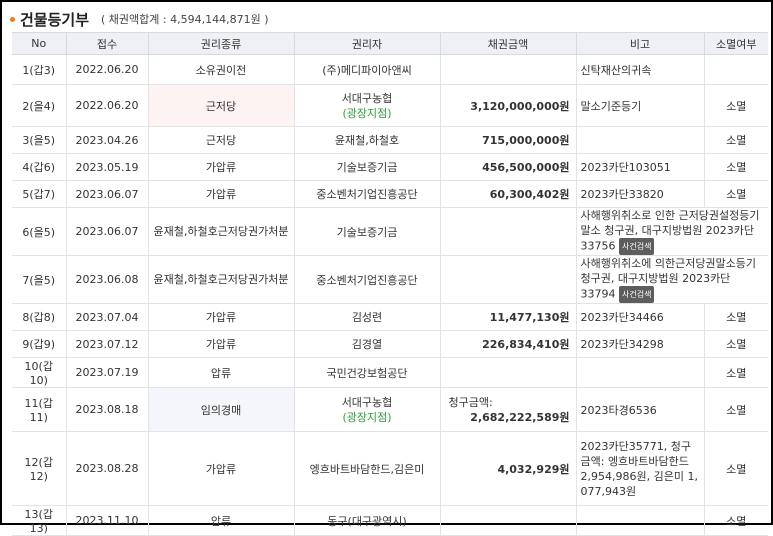 The height and width of the screenshot is (536, 773). I want to click on table-header-row: No 접수 권리종류 권리자 채권금액 비고 소멸여부, so click(390, 43).